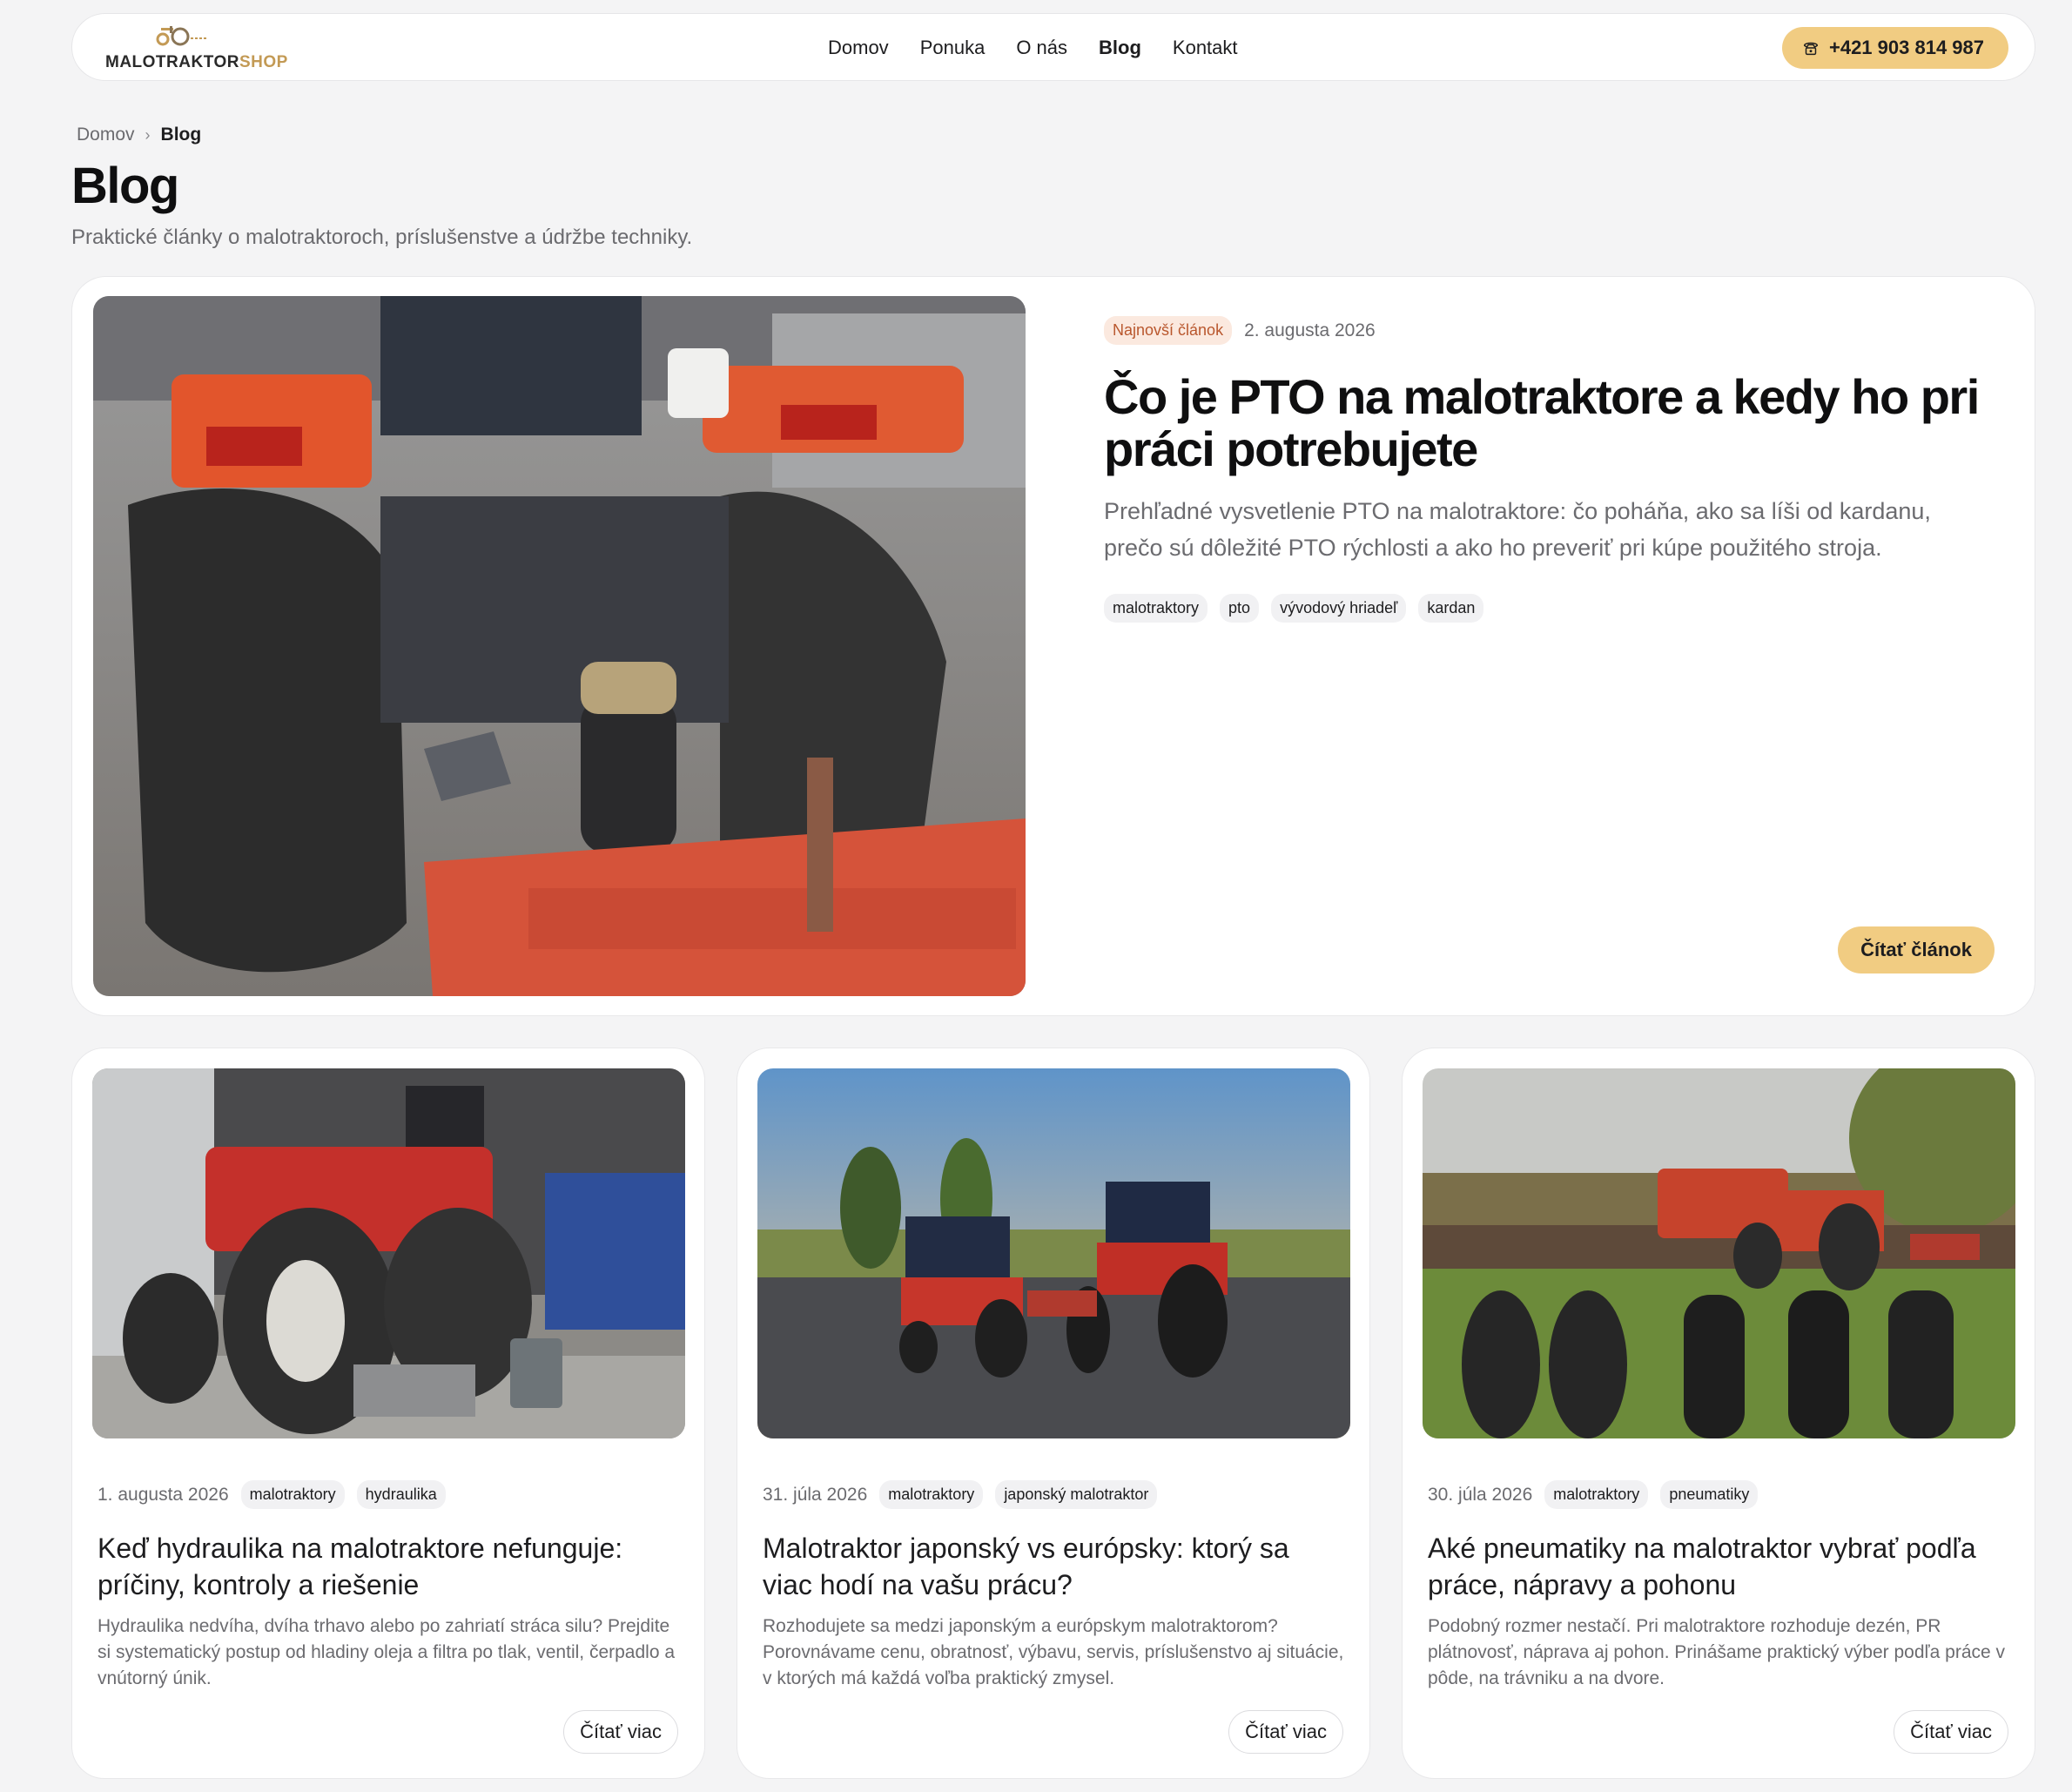  What do you see at coordinates (148, 134) in the screenshot?
I see `chevron-right-icon: ›` at bounding box center [148, 134].